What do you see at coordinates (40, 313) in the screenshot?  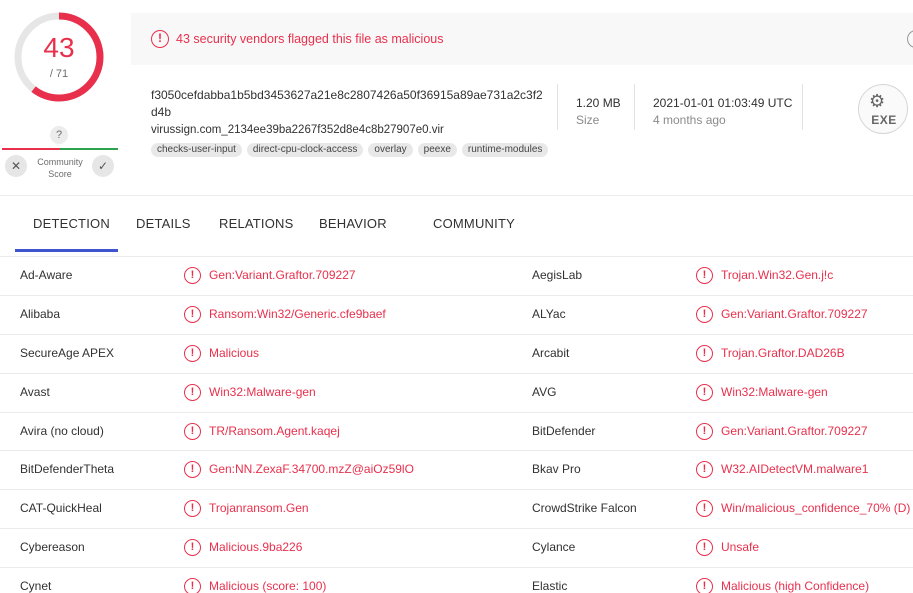 I see `vendor-name: Alibaba` at bounding box center [40, 313].